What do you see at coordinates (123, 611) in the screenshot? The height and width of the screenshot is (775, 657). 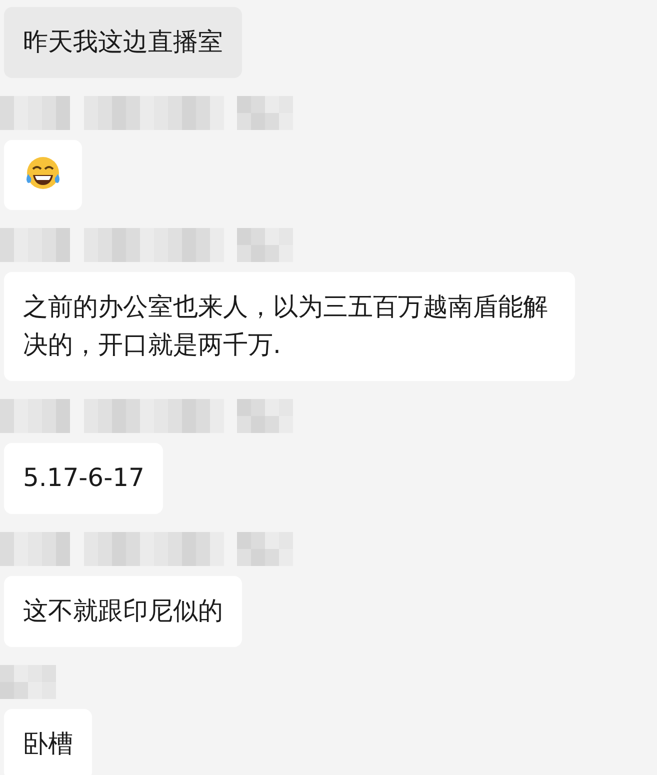 I see `message-bubble: 这不就跟印尼似的` at bounding box center [123, 611].